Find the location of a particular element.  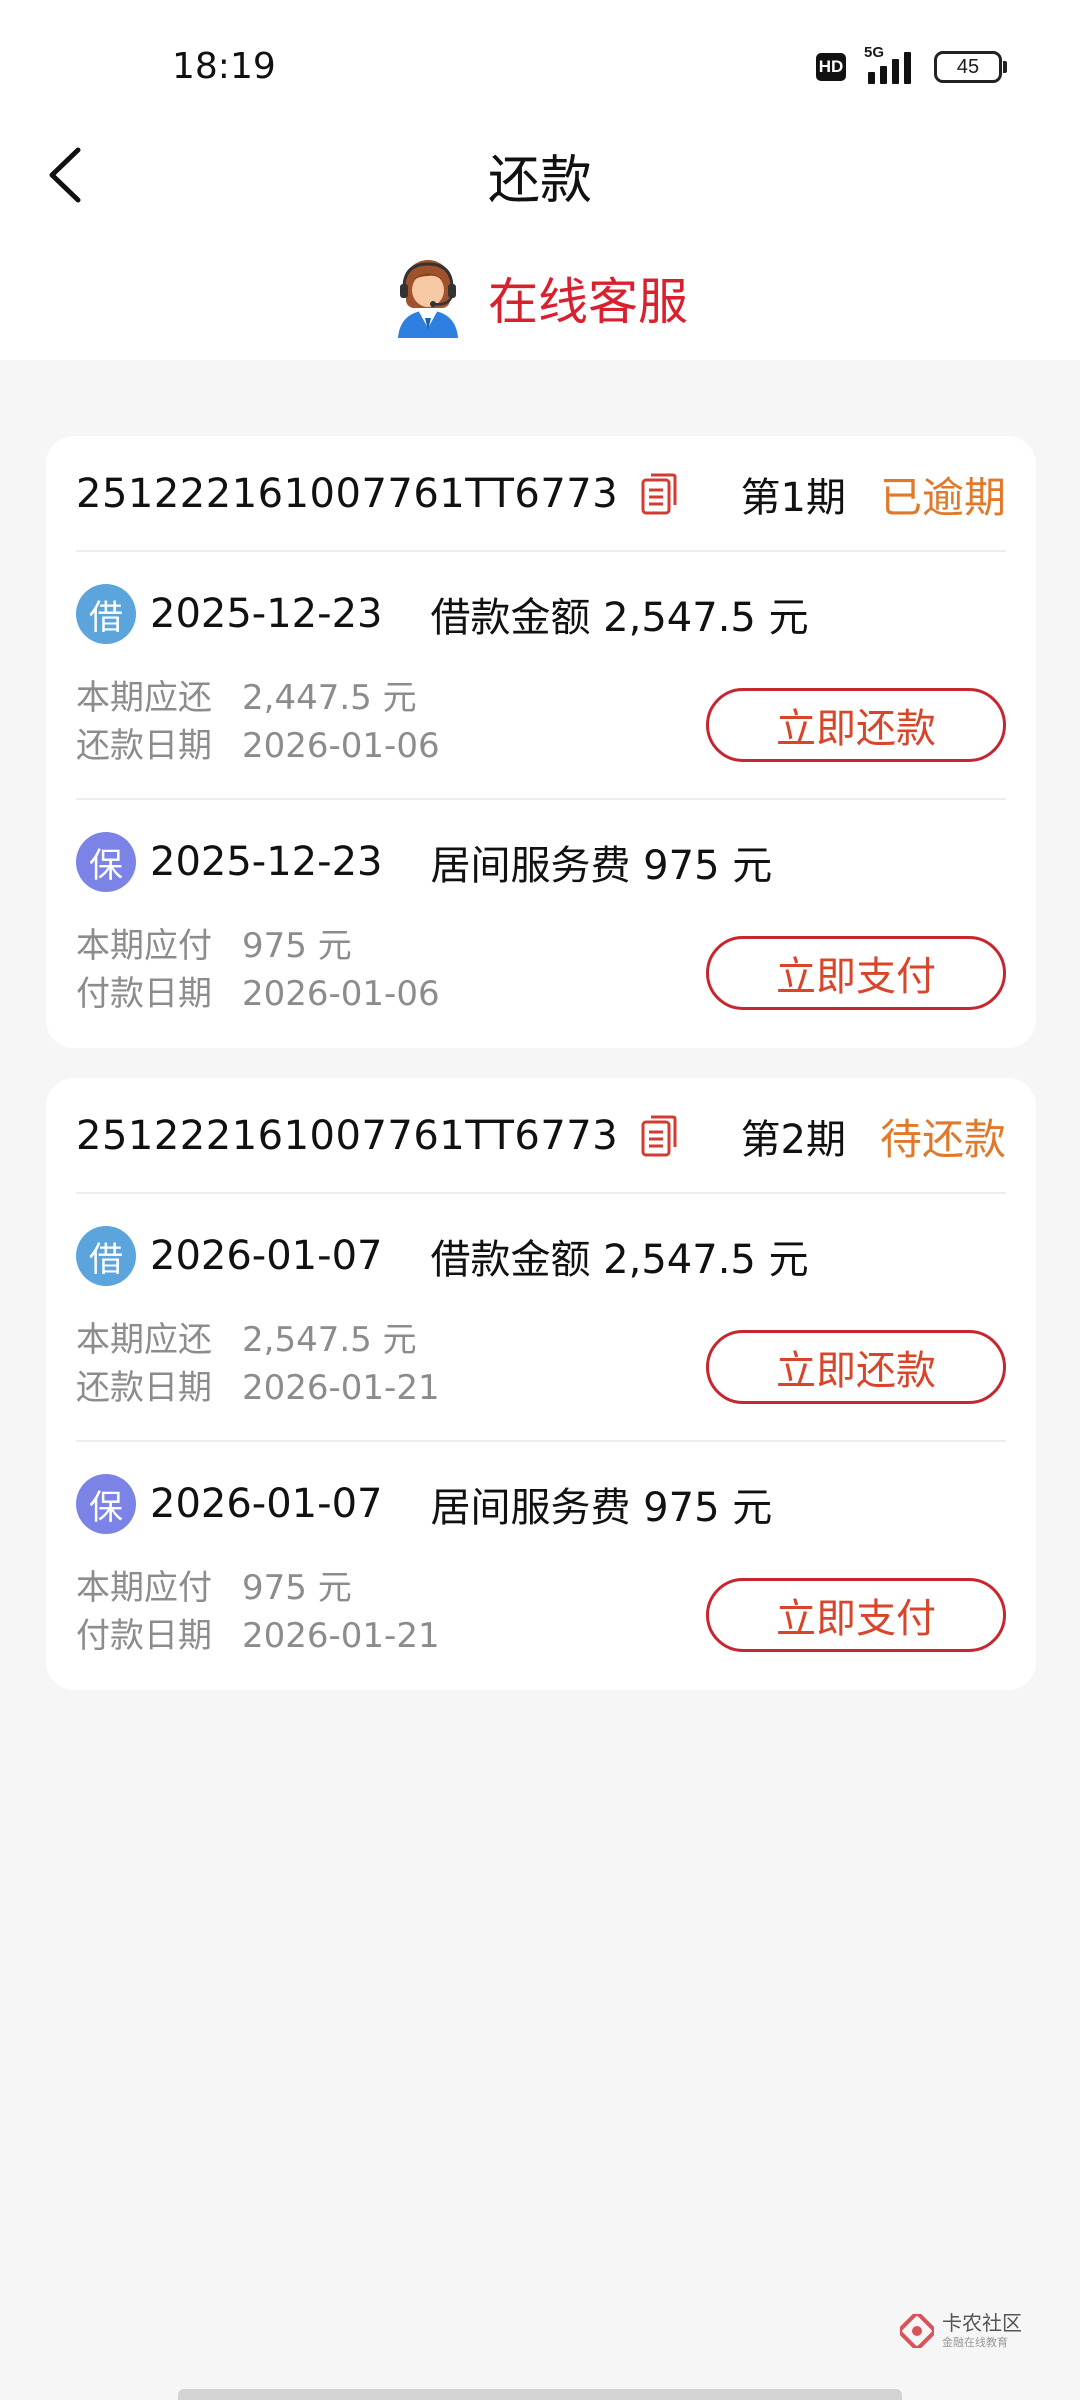

fee-row: 保 2025-12-23 居间服务费 975 元 is located at coordinates (424, 862).